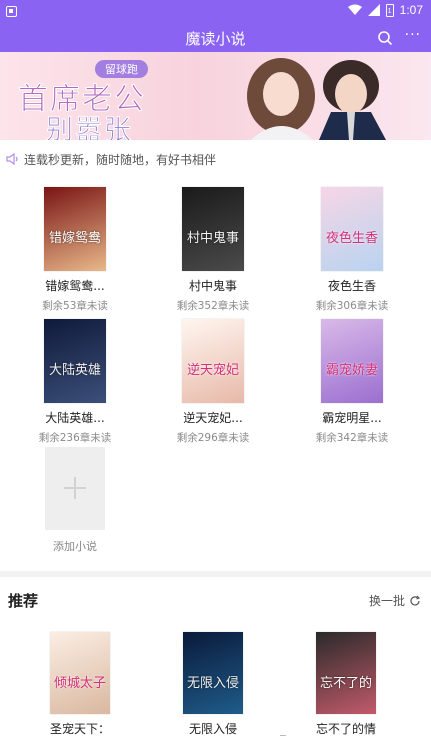 The width and height of the screenshot is (431, 739). I want to click on cover-title: 错嫁鸳鸯, so click(74, 238).